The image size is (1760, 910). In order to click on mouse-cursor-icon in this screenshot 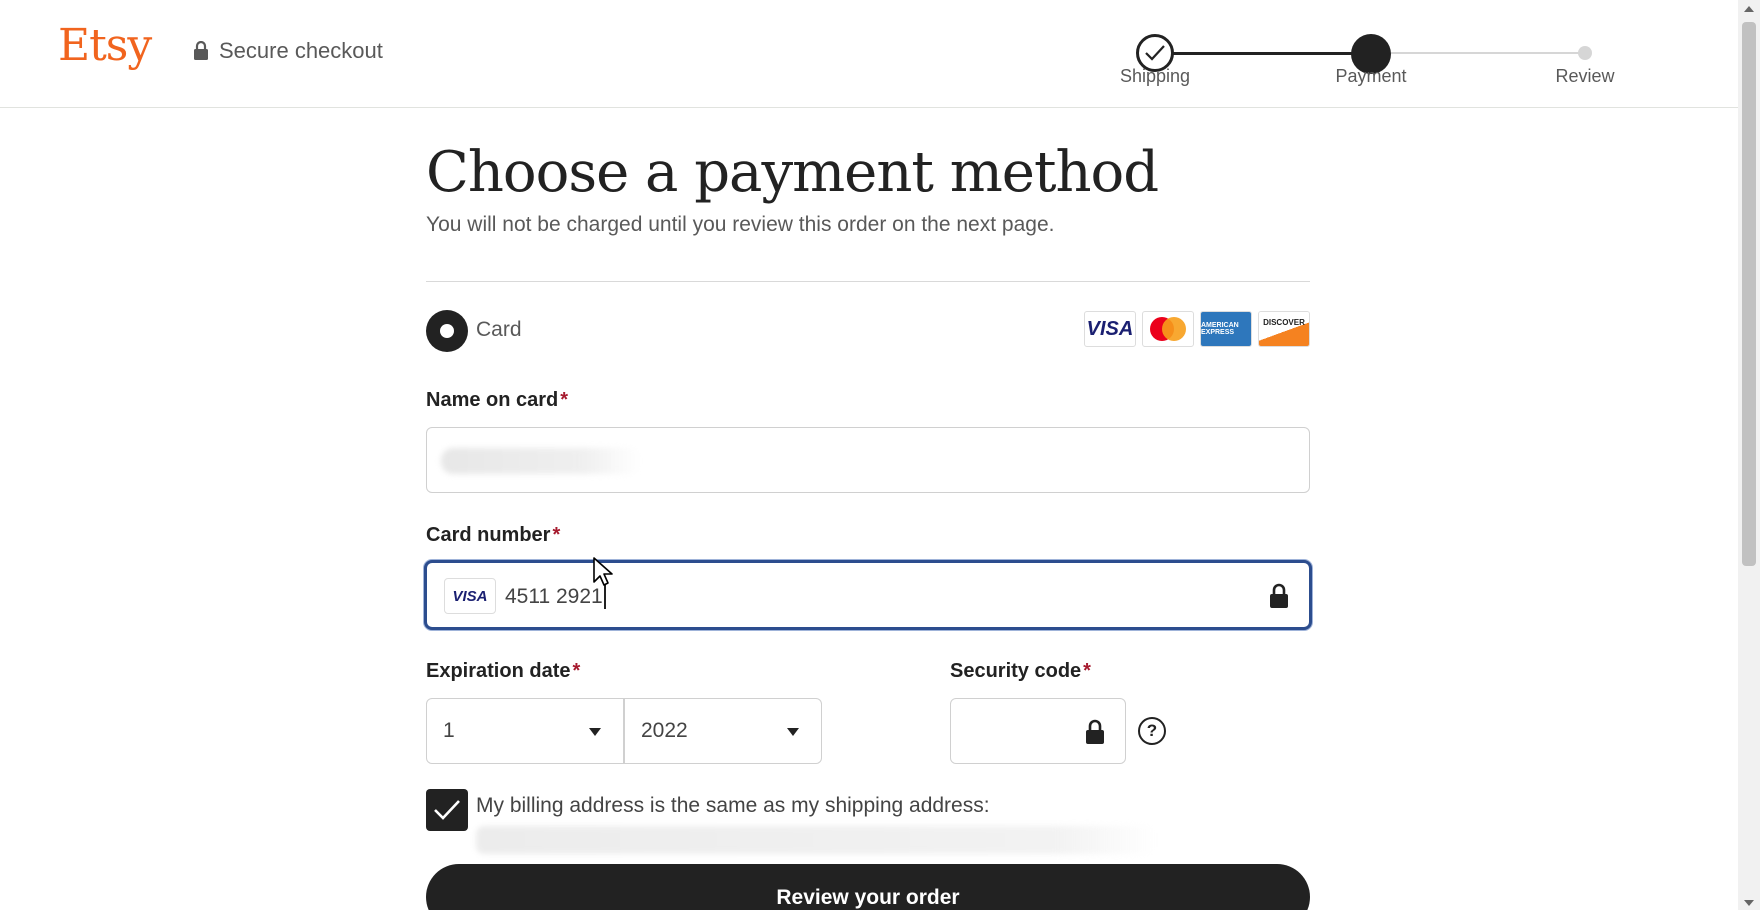, I will do `click(603, 571)`.